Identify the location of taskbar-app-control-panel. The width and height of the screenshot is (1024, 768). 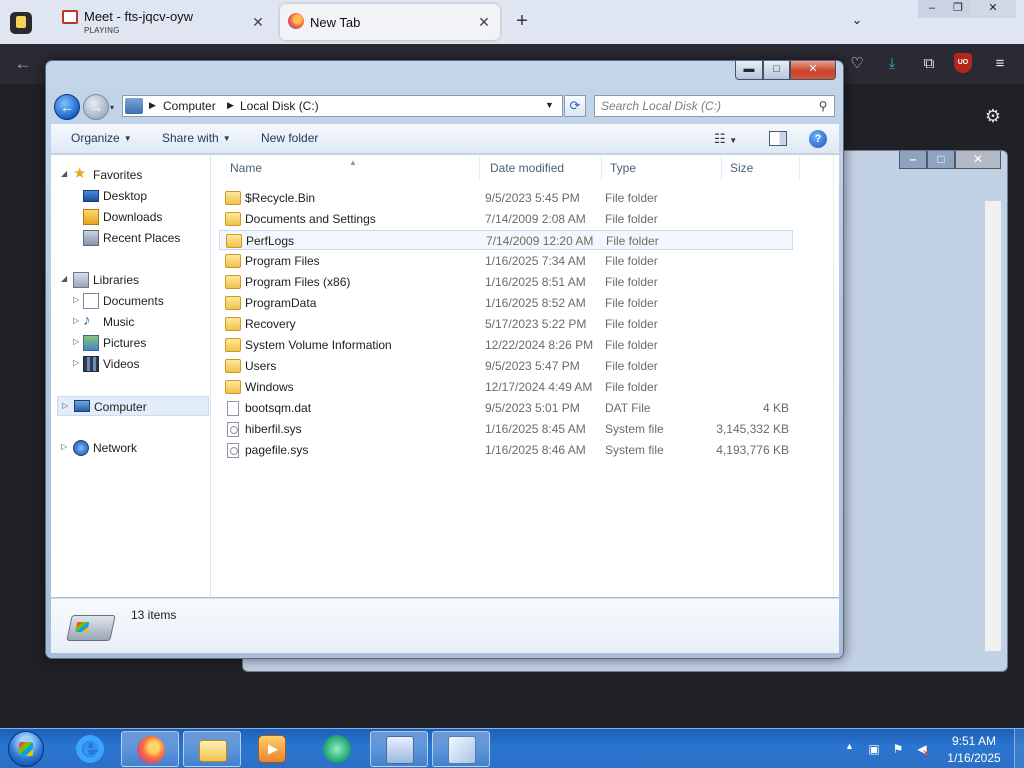
(399, 749).